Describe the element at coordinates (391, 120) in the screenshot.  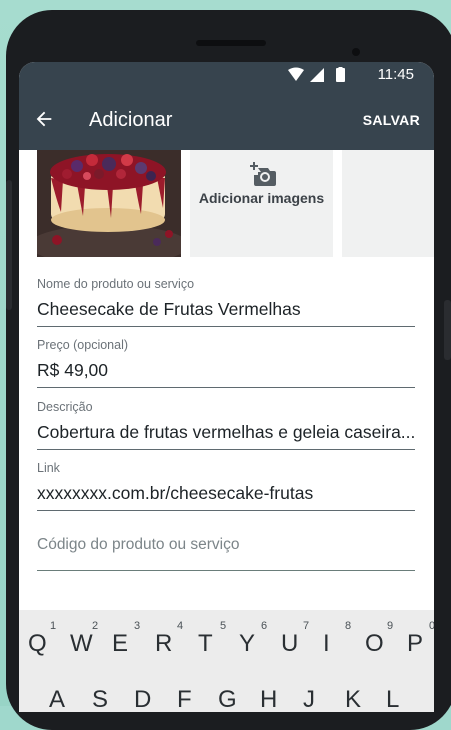
I see `save-button: SALVAR` at that location.